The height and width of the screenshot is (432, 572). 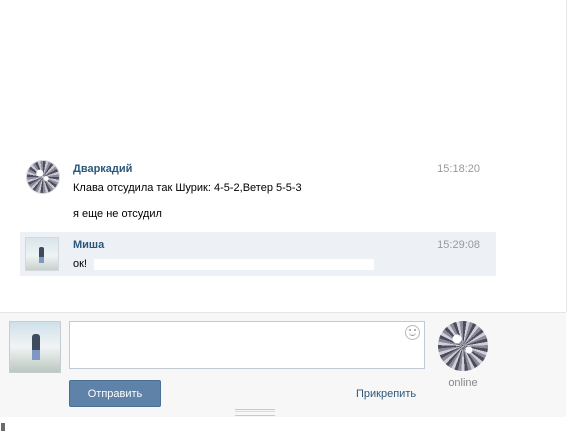 I want to click on message-input, so click(x=247, y=345).